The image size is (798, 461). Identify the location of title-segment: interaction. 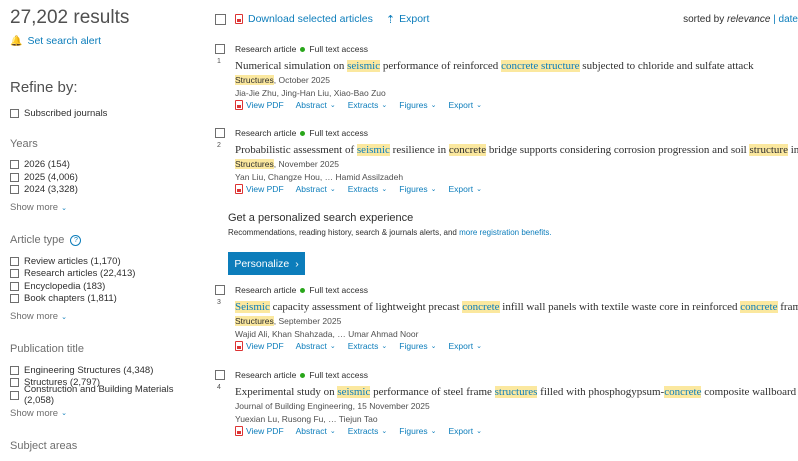
(793, 150).